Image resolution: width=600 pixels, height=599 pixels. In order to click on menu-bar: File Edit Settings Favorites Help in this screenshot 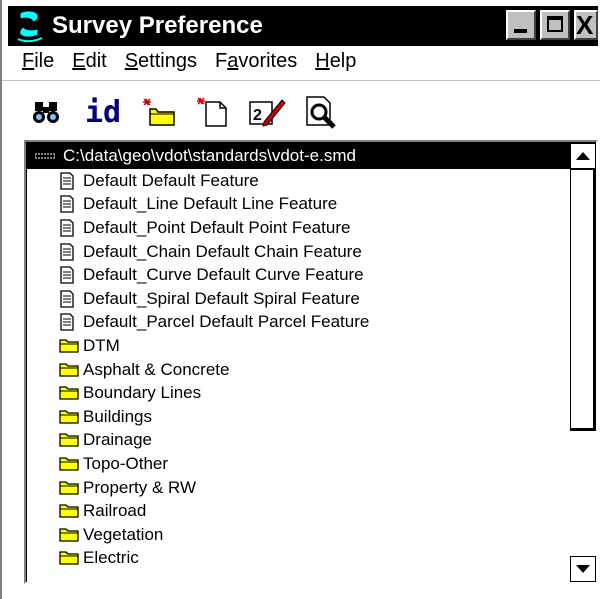, I will do `click(189, 63)`.